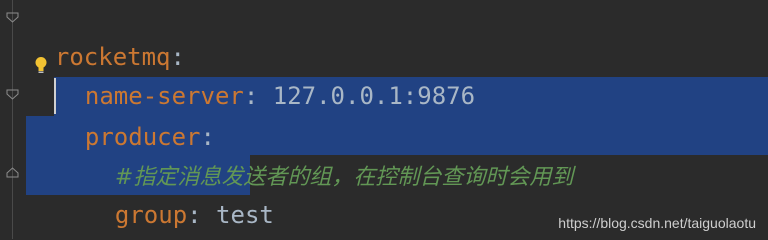 The height and width of the screenshot is (240, 768). Describe the element at coordinates (657, 223) in the screenshot. I see `watermark-text: https://blog.csdn.net/taiguolaotu` at that location.